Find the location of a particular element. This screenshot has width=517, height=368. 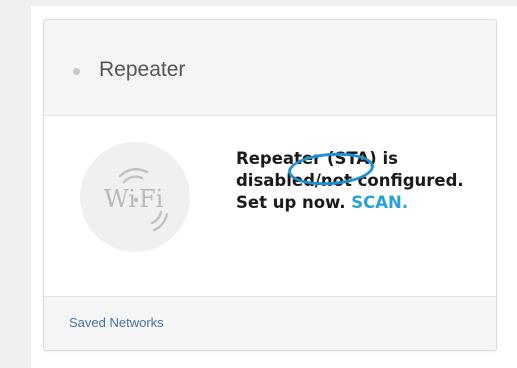

card-footer: Saved Networks is located at coordinates (270, 323).